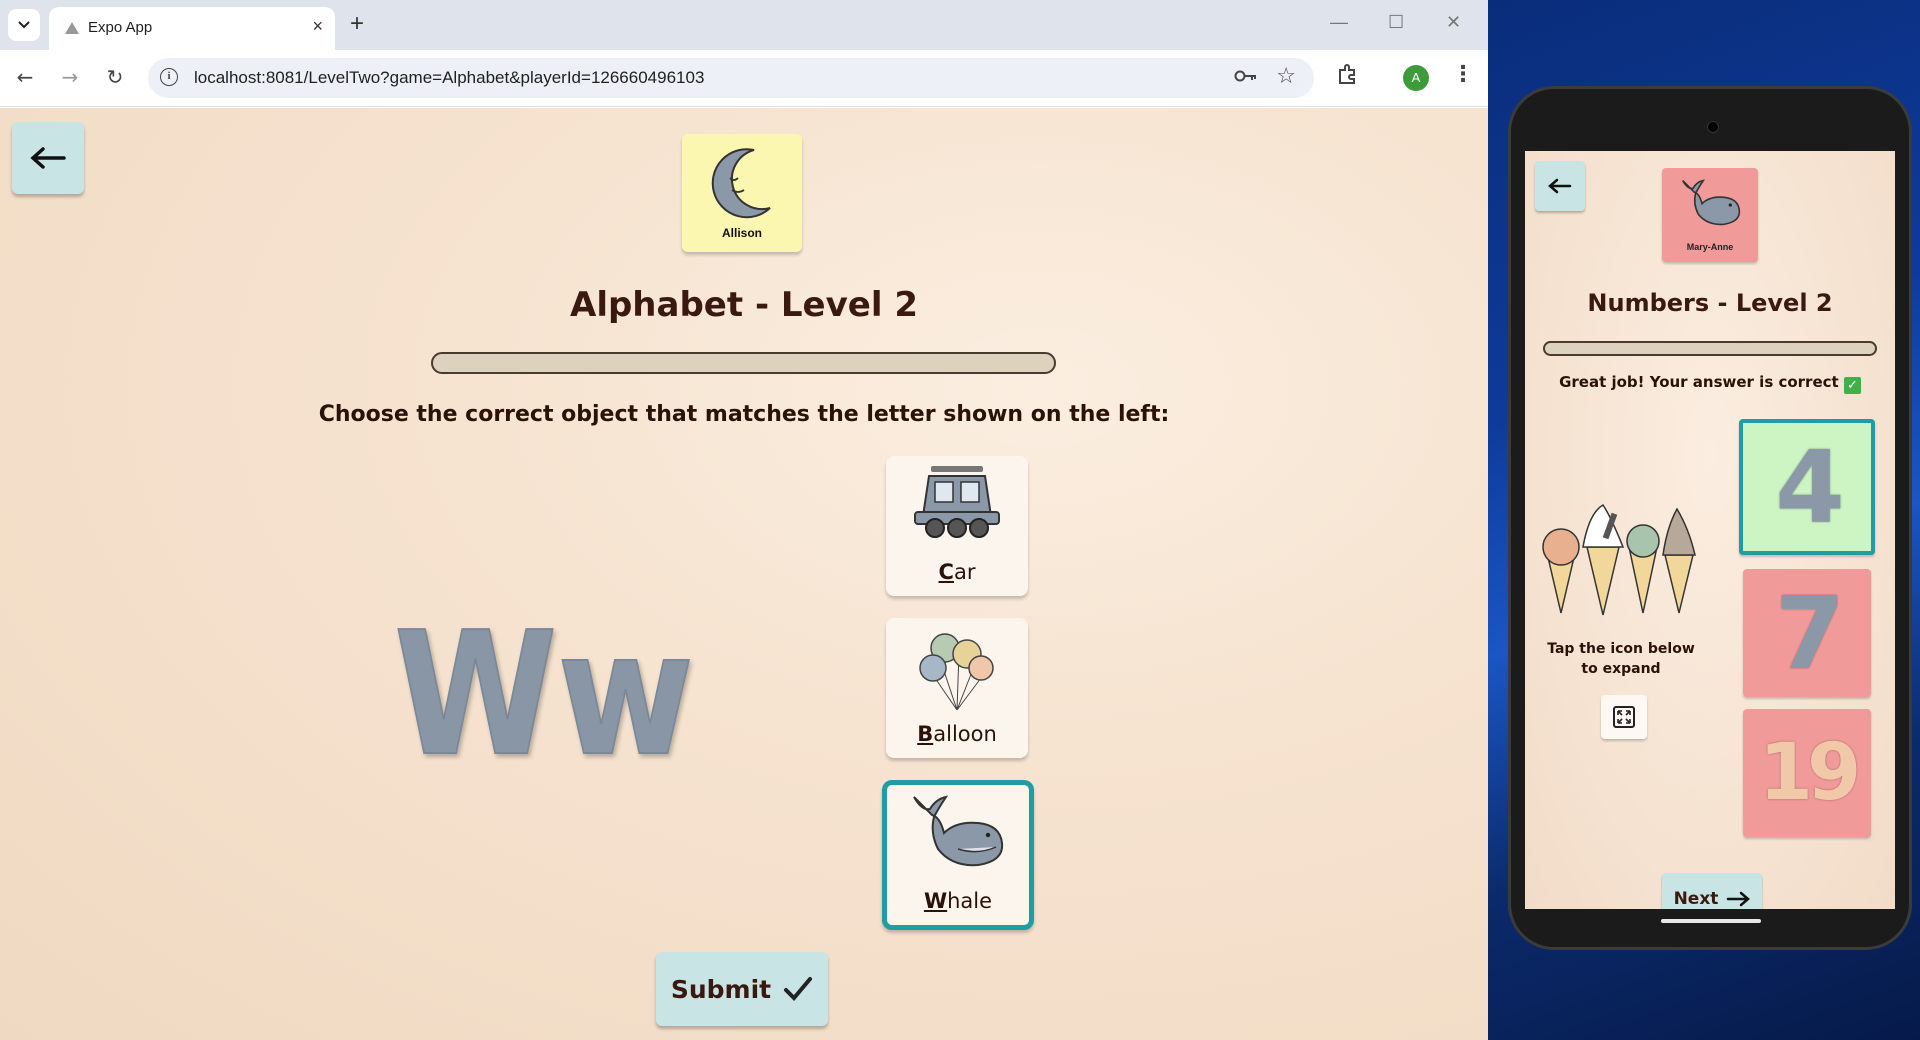 This screenshot has width=1920, height=1040. I want to click on tab-close-icon: ×, so click(317, 26).